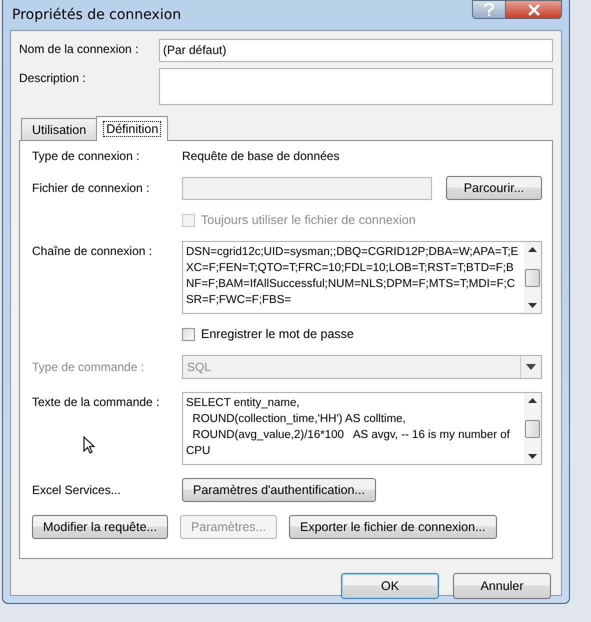 This screenshot has height=622, width=591. I want to click on field-label: Type de connexion :, so click(86, 156).